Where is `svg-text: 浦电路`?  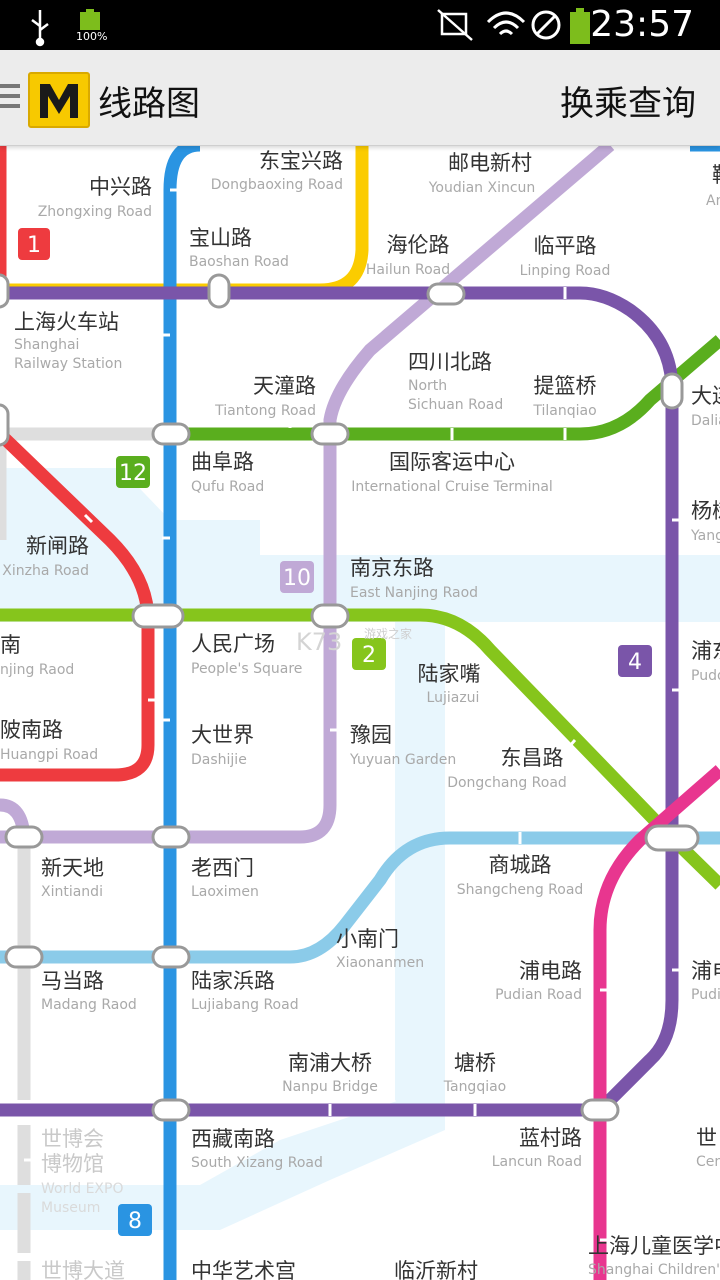 svg-text: 浦电路 is located at coordinates (550, 971).